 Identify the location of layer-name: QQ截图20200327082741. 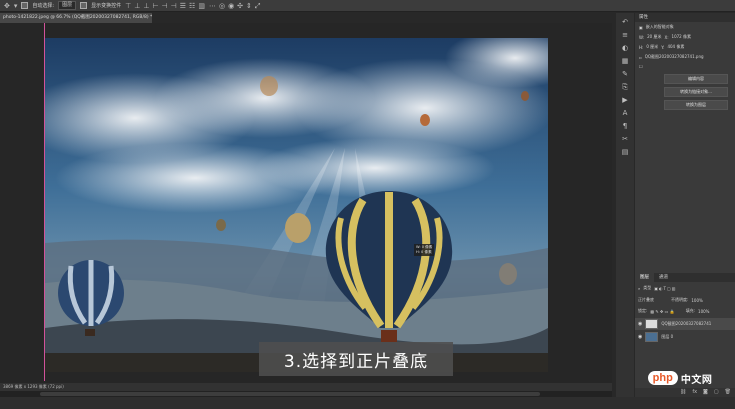
(686, 324).